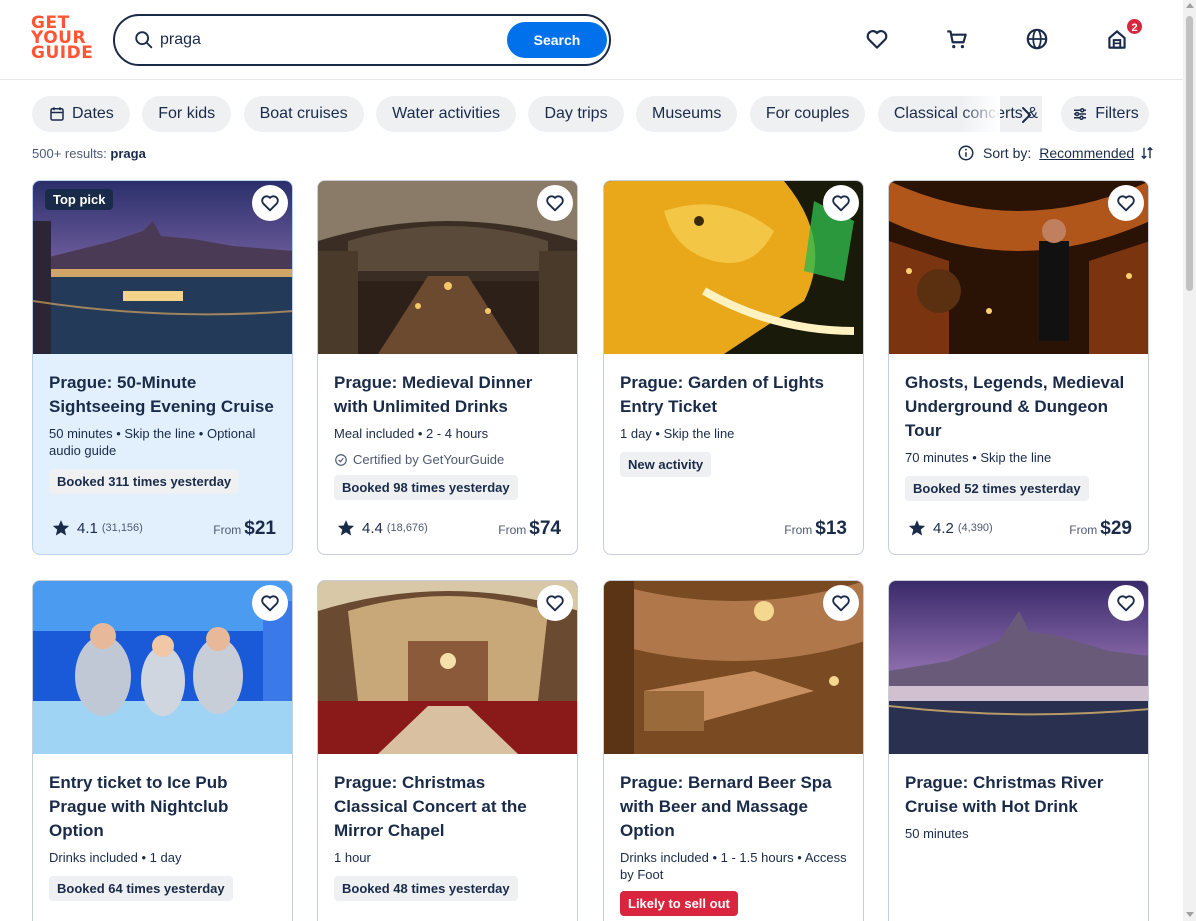  I want to click on chip-label: For couples, so click(807, 113).